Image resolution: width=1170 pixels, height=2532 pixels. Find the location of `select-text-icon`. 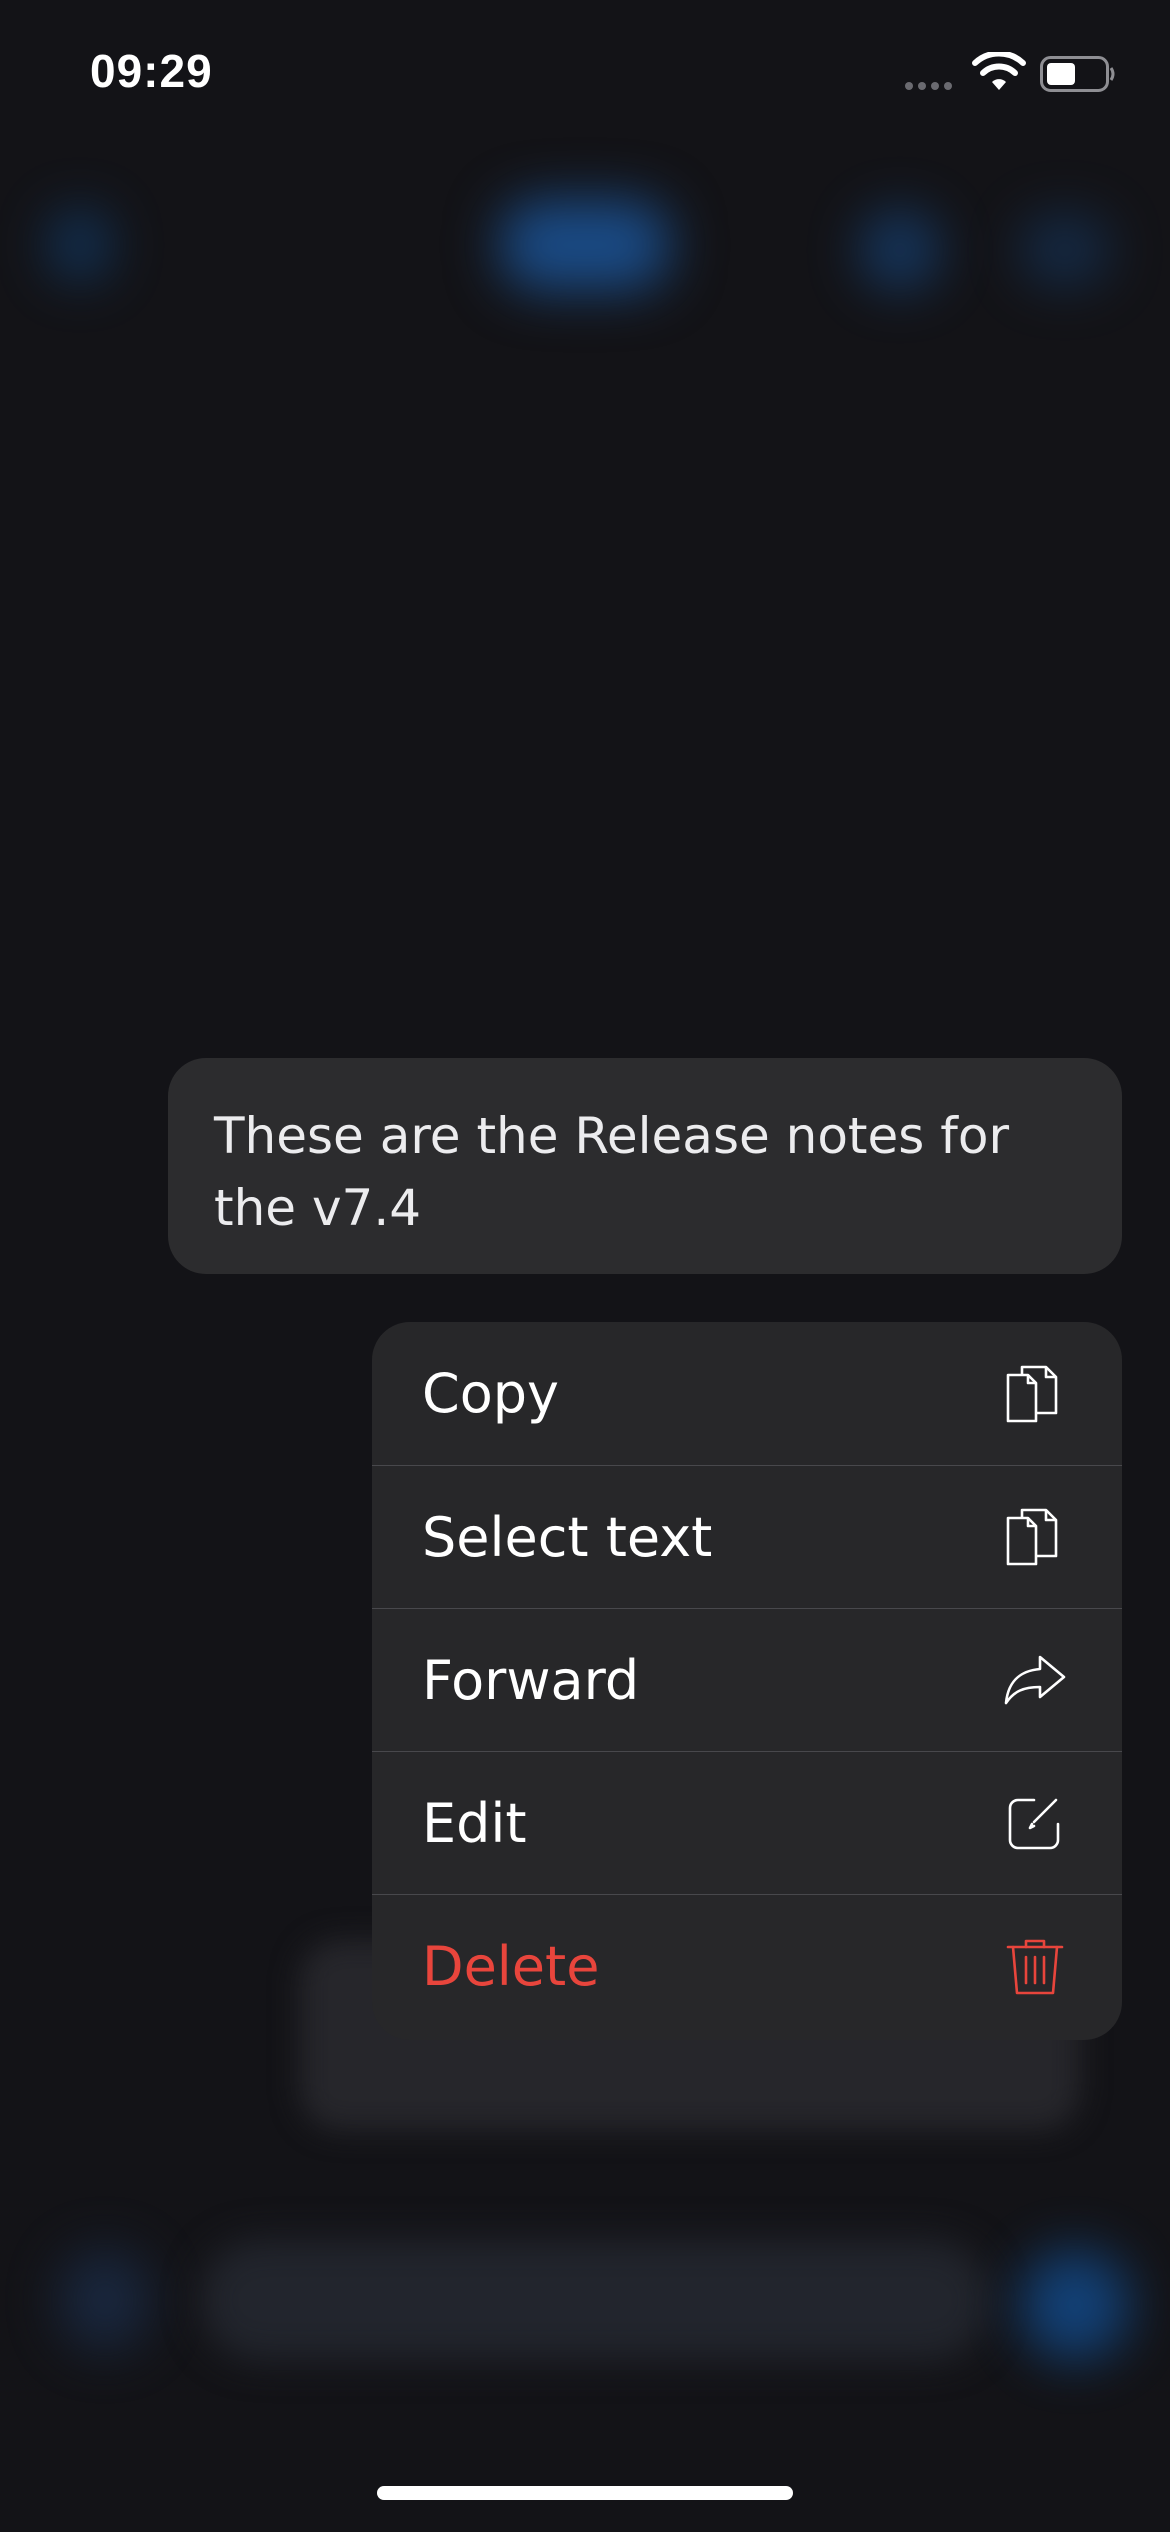

select-text-icon is located at coordinates (1035, 1537).